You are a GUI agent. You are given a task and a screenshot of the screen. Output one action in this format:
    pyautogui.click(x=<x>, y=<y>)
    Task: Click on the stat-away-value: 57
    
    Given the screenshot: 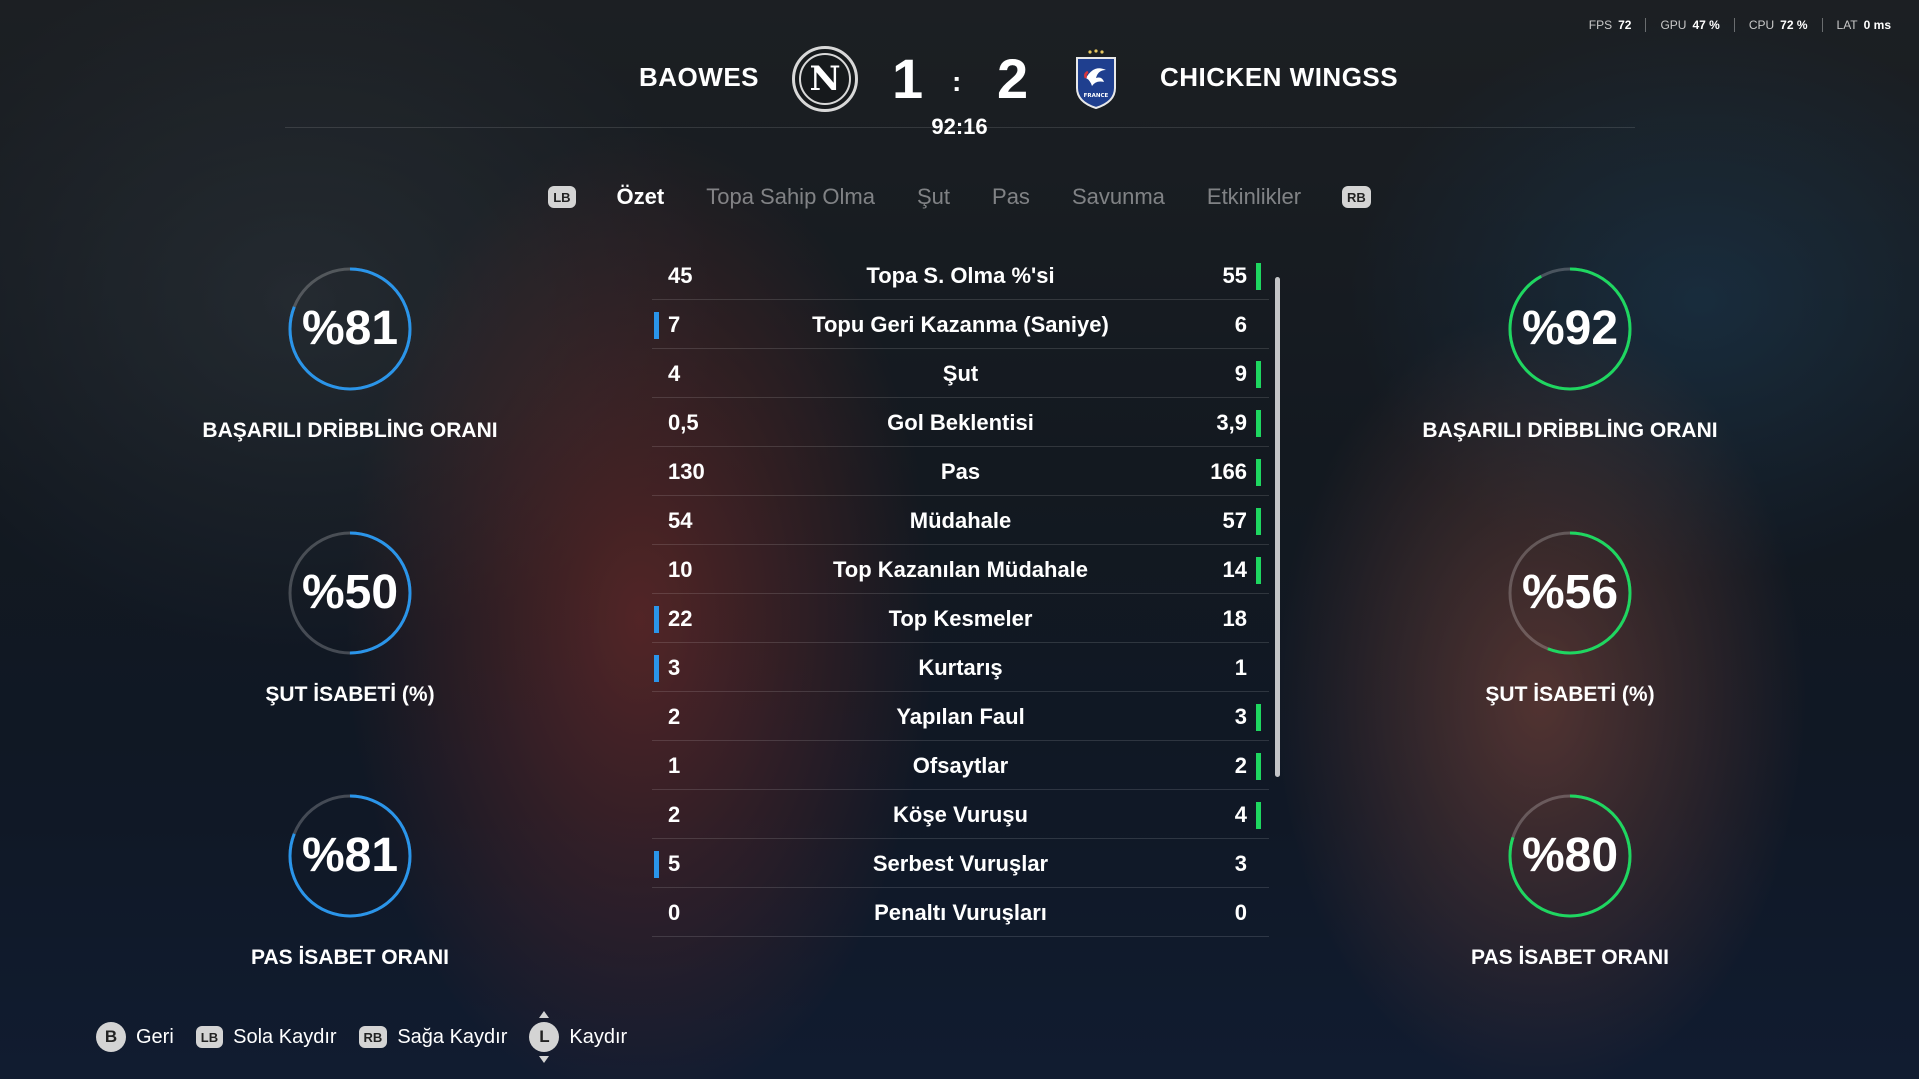 What is the action you would take?
    pyautogui.click(x=1234, y=520)
    